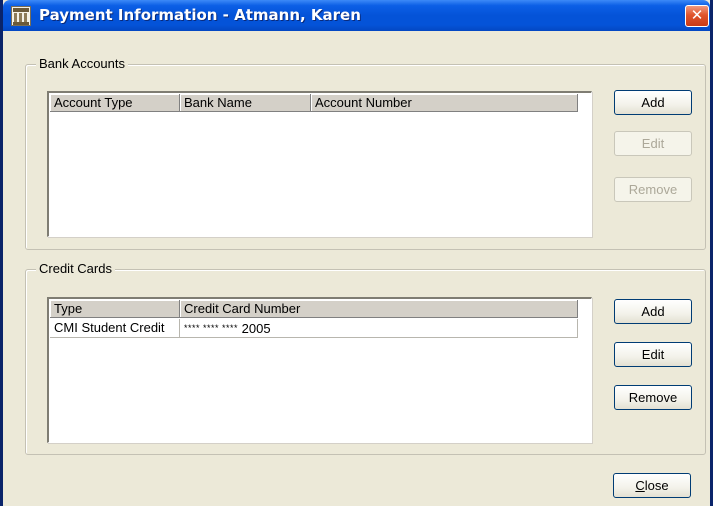 The width and height of the screenshot is (713, 506). What do you see at coordinates (82, 64) in the screenshot?
I see `bank-accounts-legend: Bank Accounts` at bounding box center [82, 64].